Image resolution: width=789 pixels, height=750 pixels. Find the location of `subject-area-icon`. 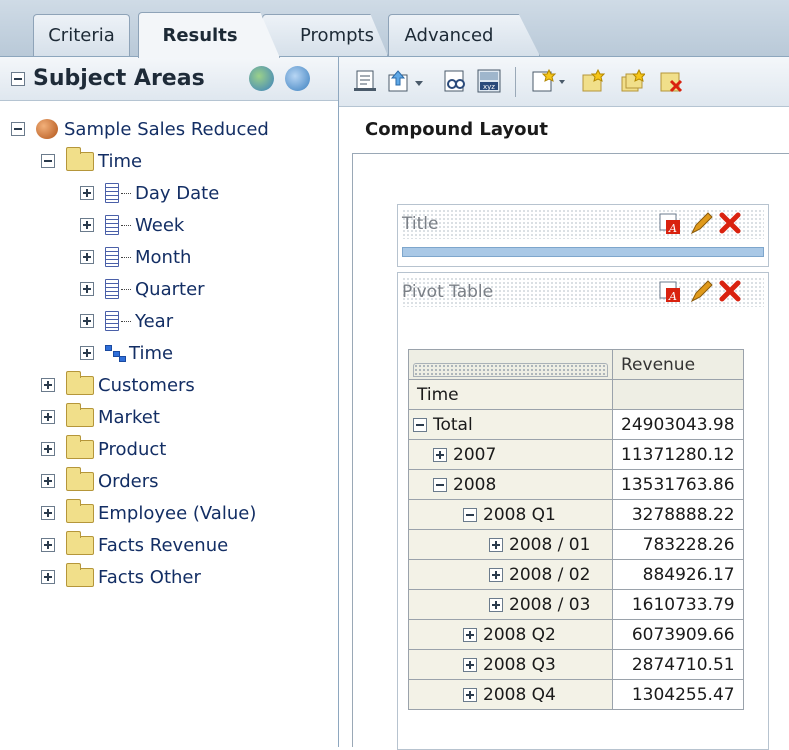

subject-area-icon is located at coordinates (47, 129).